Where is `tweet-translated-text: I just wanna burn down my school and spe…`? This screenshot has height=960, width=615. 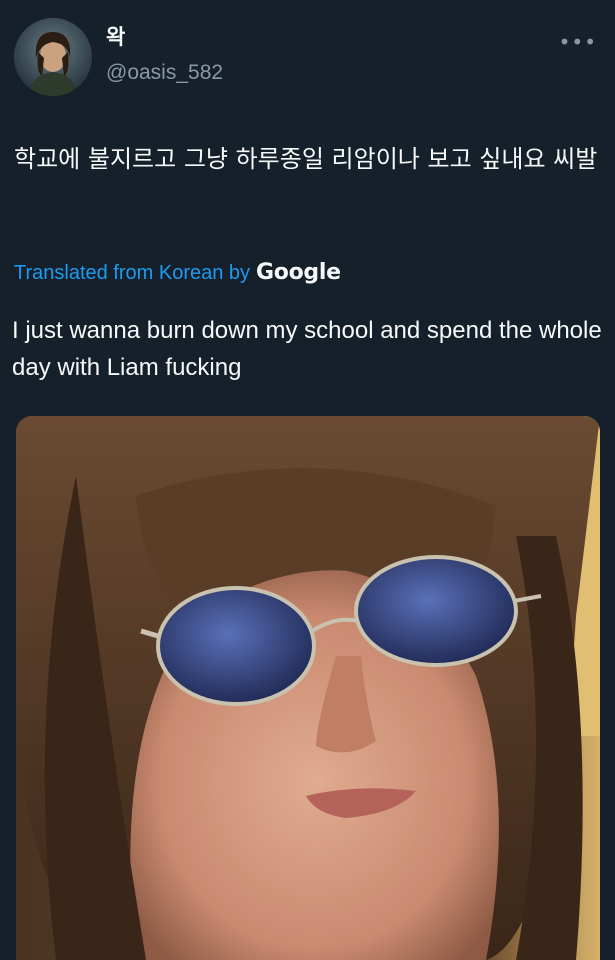
tweet-translated-text: I just wanna burn down my school and spe… is located at coordinates (307, 349).